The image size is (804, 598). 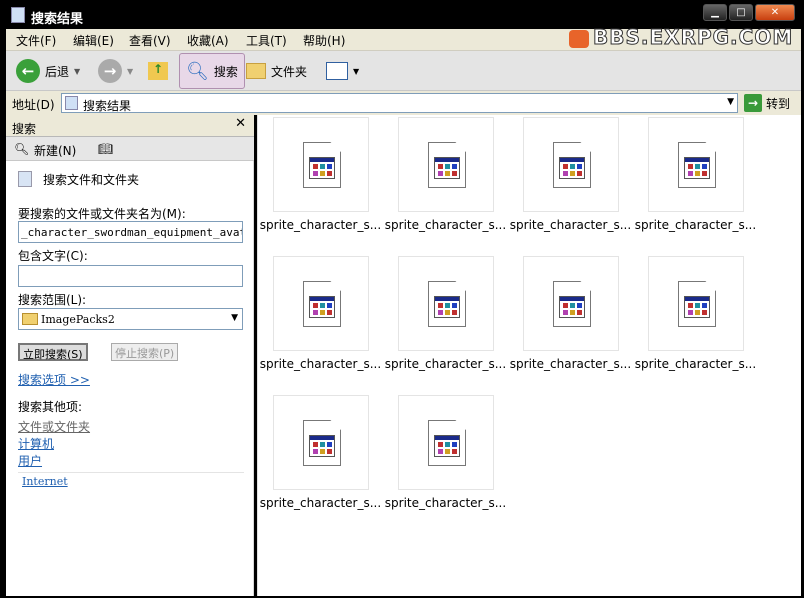 I want to click on internet-link: Internet, so click(x=43, y=481).